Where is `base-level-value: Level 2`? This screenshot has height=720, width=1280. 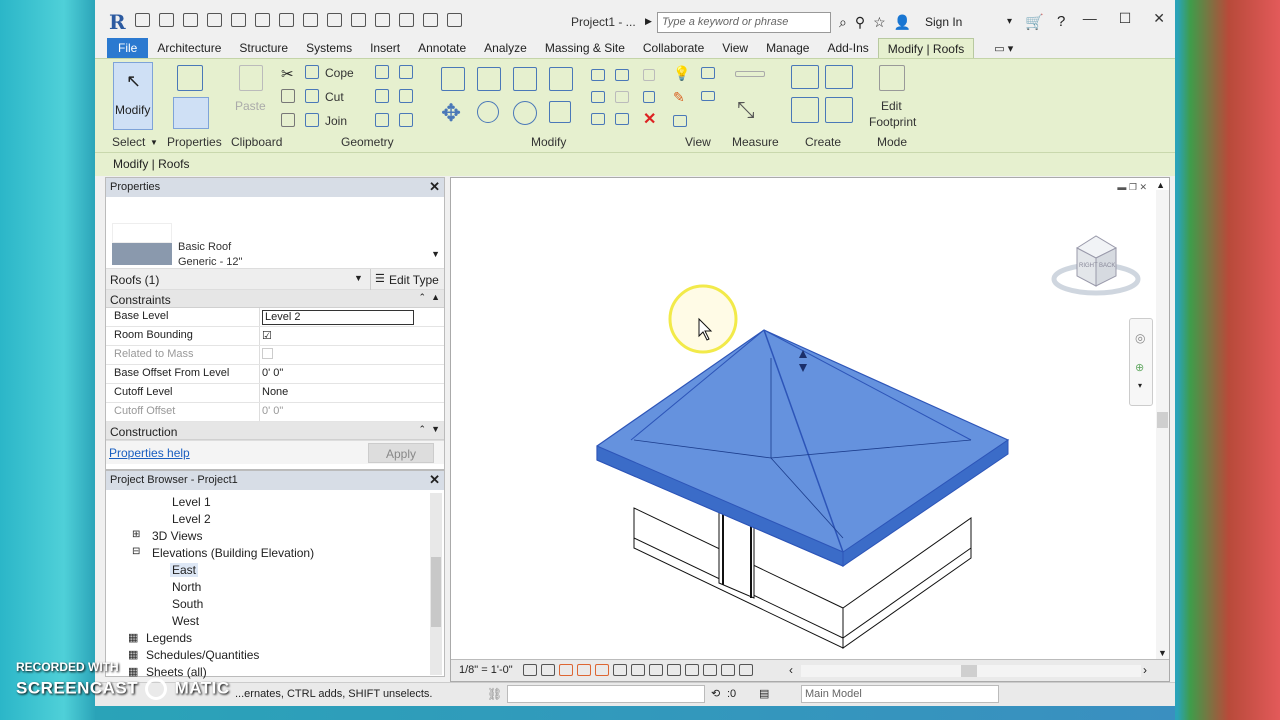
base-level-value: Level 2 is located at coordinates (338, 317).